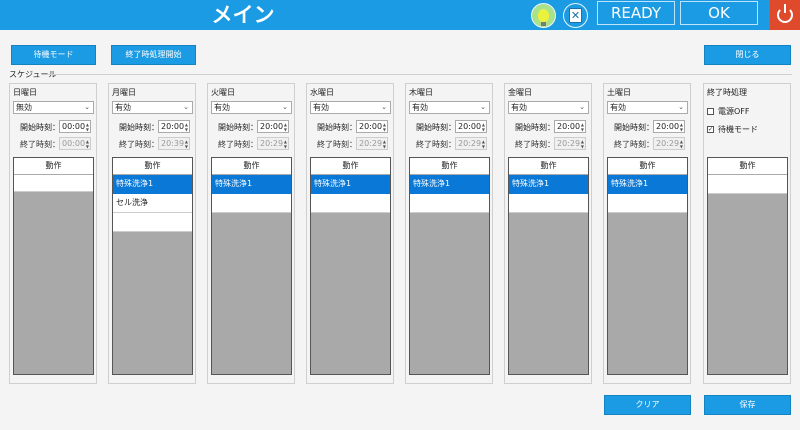 The height and width of the screenshot is (430, 800). What do you see at coordinates (124, 92) in the screenshot?
I see `day-name: 月曜日` at bounding box center [124, 92].